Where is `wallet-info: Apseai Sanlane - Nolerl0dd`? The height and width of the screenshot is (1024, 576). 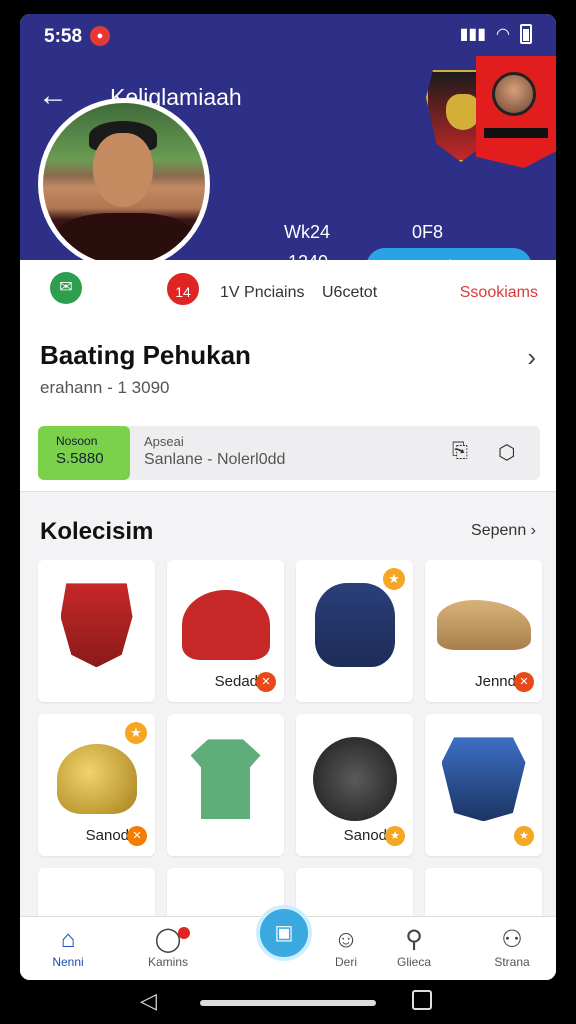
wallet-info: Apseai Sanlane - Nolerl0dd is located at coordinates (214, 451).